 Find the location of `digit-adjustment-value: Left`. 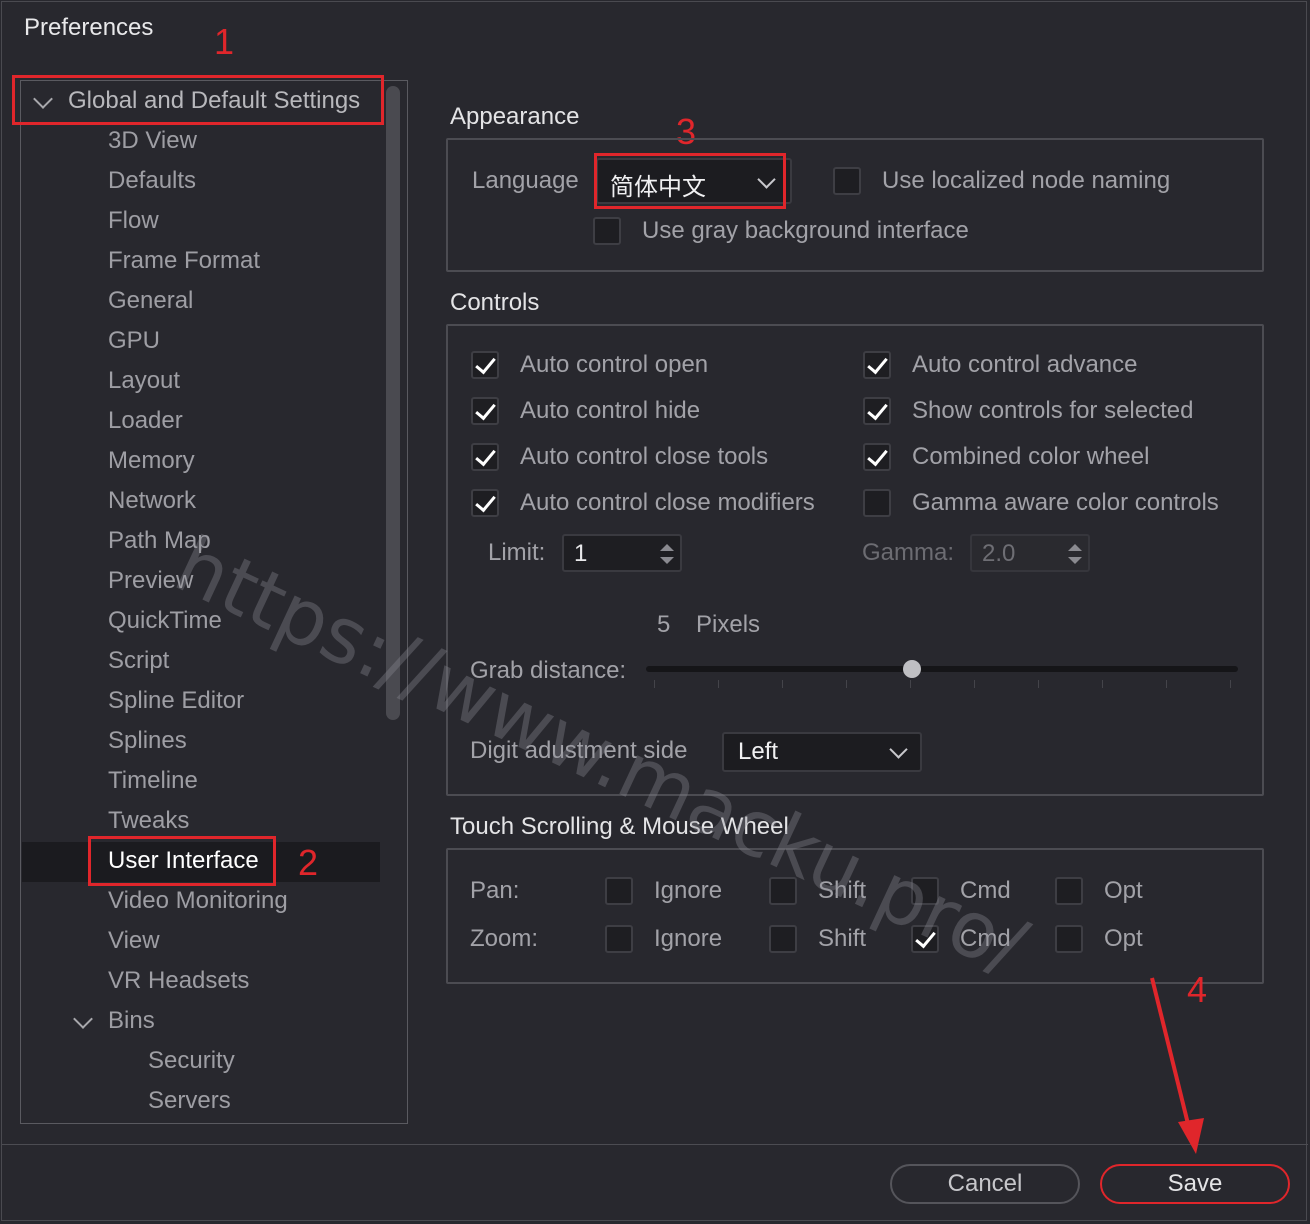

digit-adjustment-value: Left is located at coordinates (758, 751).